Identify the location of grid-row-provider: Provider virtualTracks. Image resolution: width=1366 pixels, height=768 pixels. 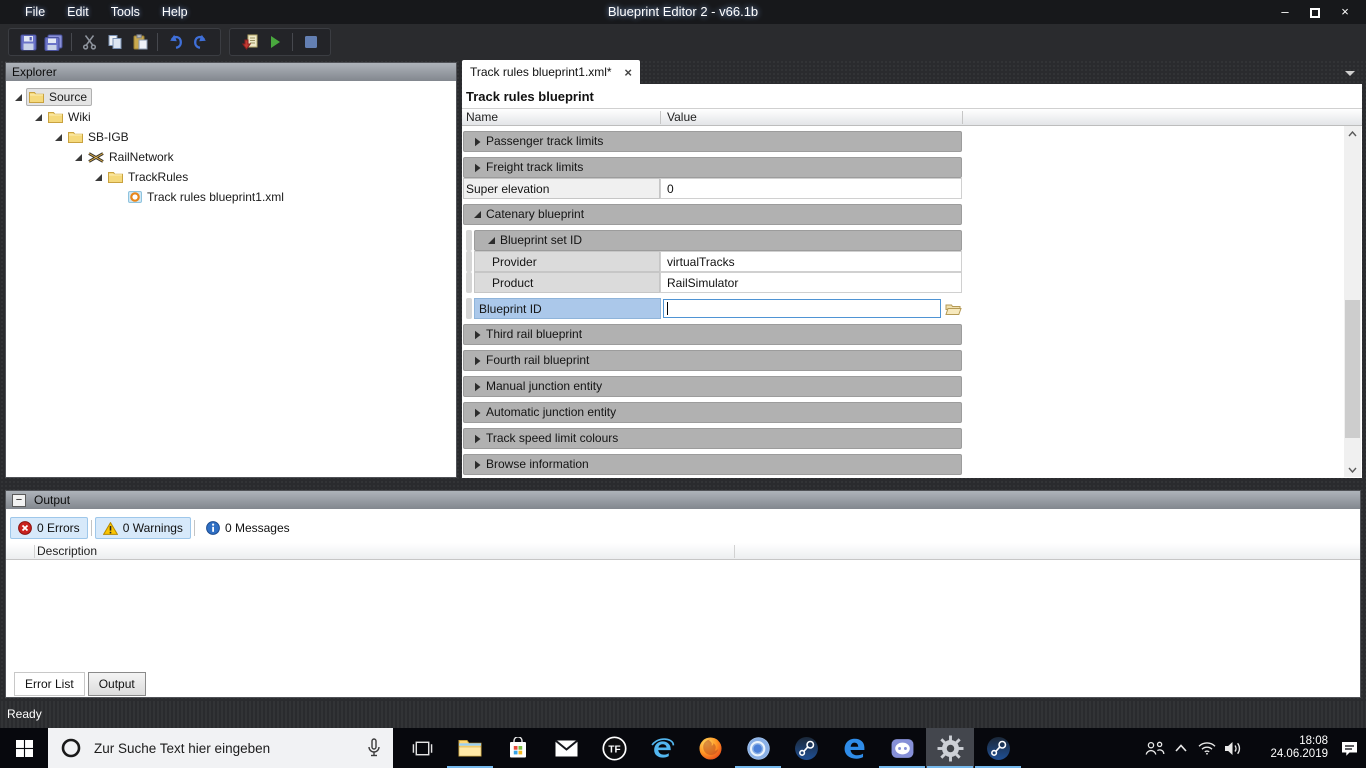
(712, 261).